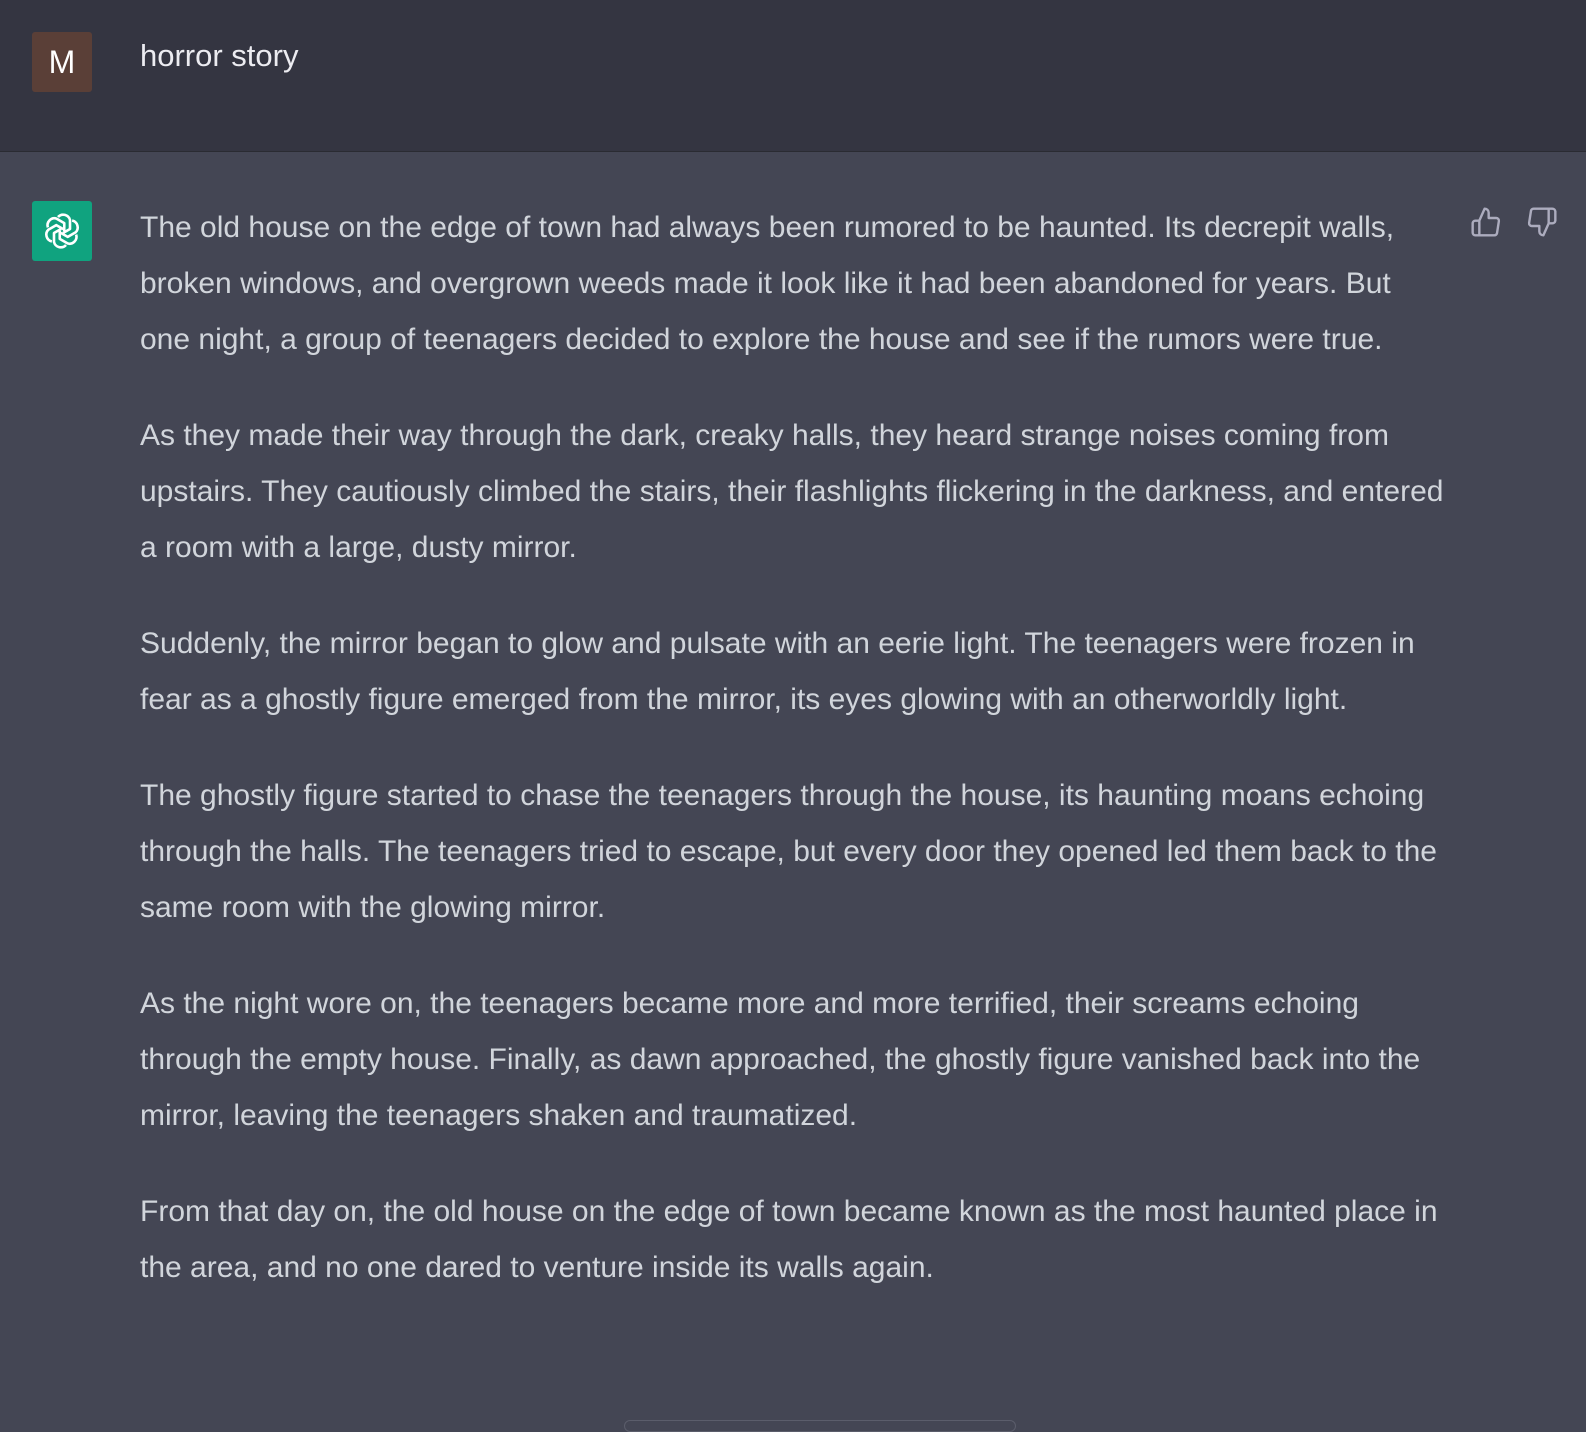 The width and height of the screenshot is (1586, 1432). Describe the element at coordinates (793, 76) in the screenshot. I see `user-message-row: M horror story` at that location.